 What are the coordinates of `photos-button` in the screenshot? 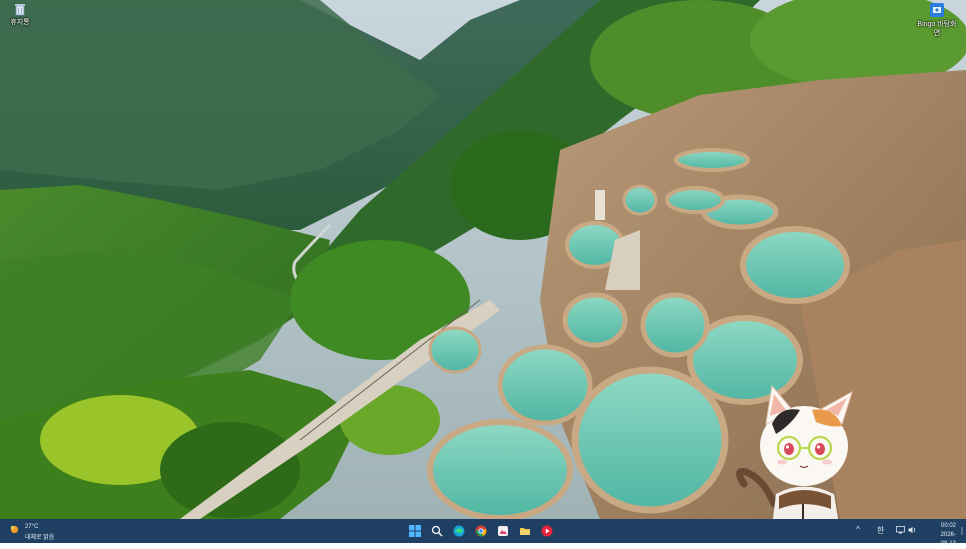 It's located at (503, 531).